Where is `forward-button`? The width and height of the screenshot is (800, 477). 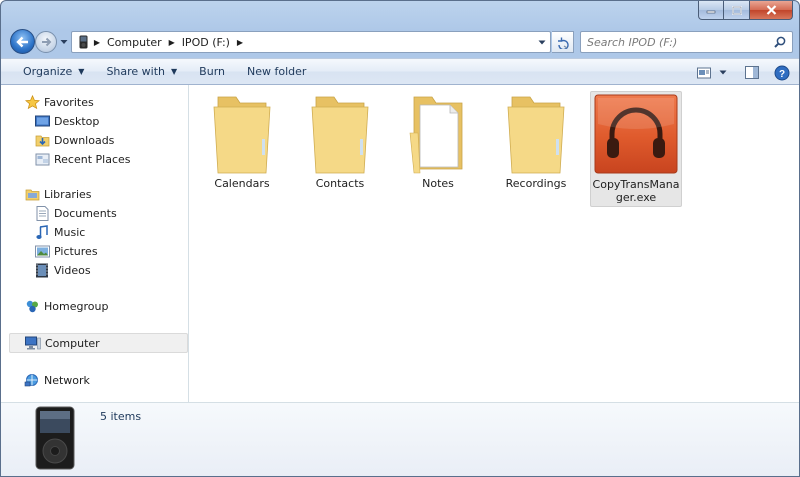 forward-button is located at coordinates (46, 42).